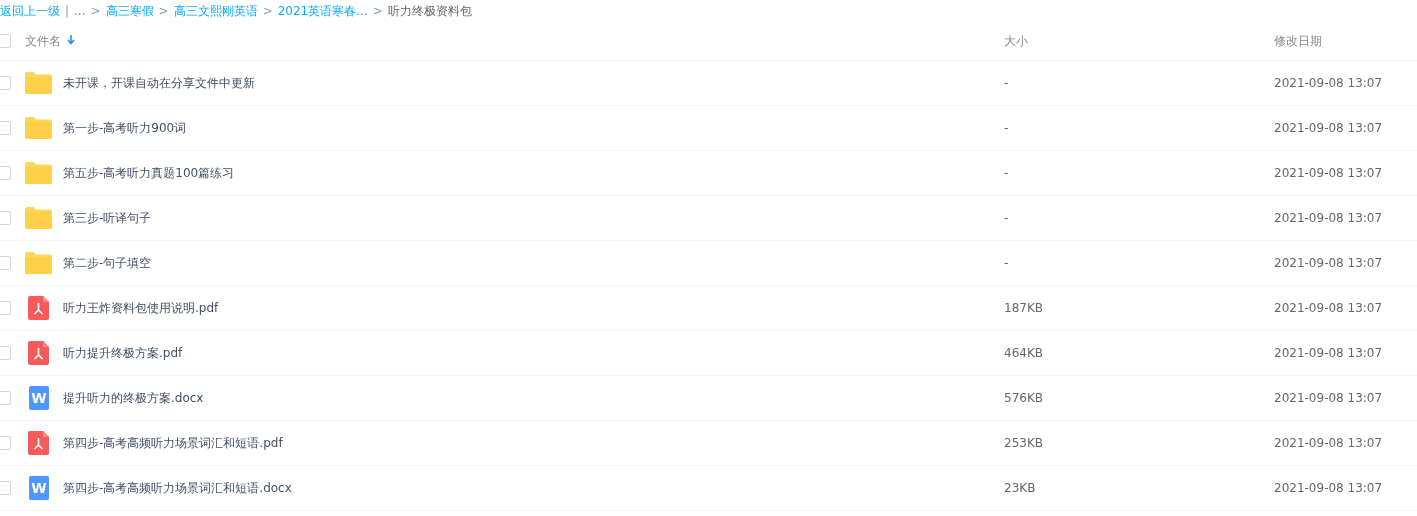  What do you see at coordinates (1298, 41) in the screenshot?
I see `column-header: 修改日期` at bounding box center [1298, 41].